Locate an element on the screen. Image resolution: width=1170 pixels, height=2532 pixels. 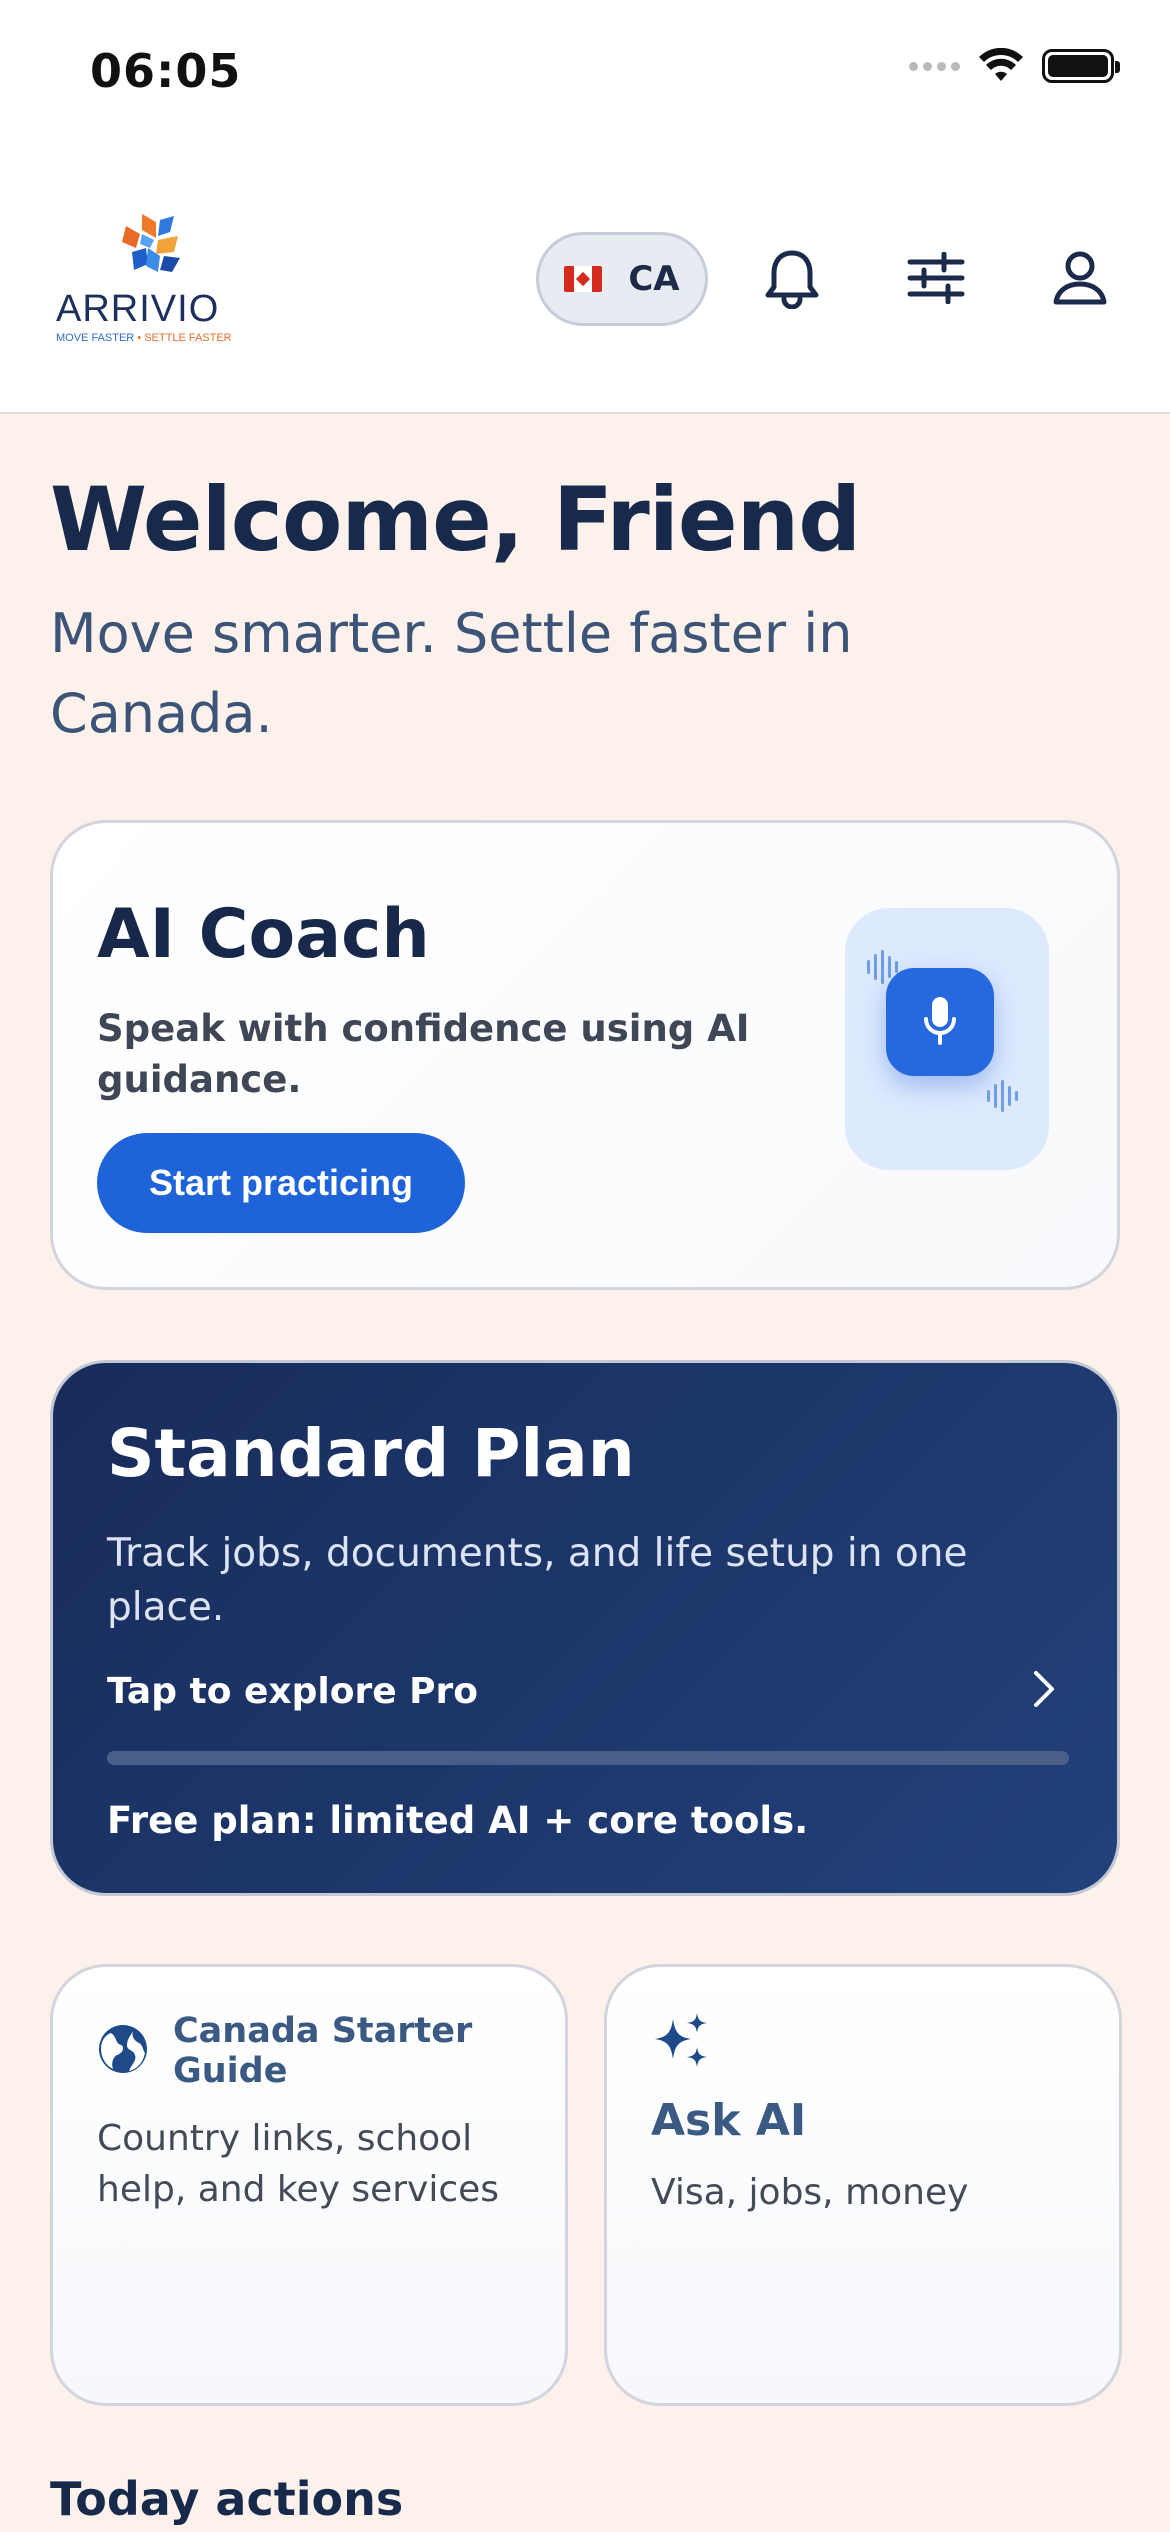
wifi-icon is located at coordinates (1001, 64).